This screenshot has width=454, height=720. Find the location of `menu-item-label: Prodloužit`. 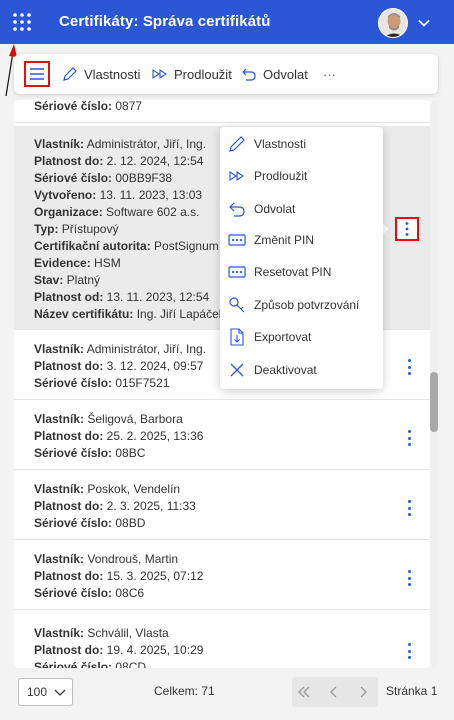

menu-item-label: Prodloužit is located at coordinates (281, 176).